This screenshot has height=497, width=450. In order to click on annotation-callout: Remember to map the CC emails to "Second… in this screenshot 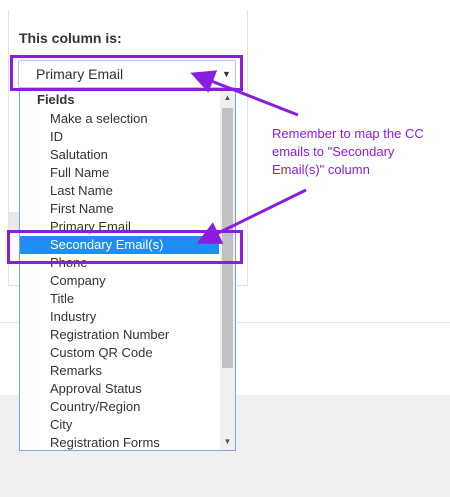, I will do `click(348, 151)`.